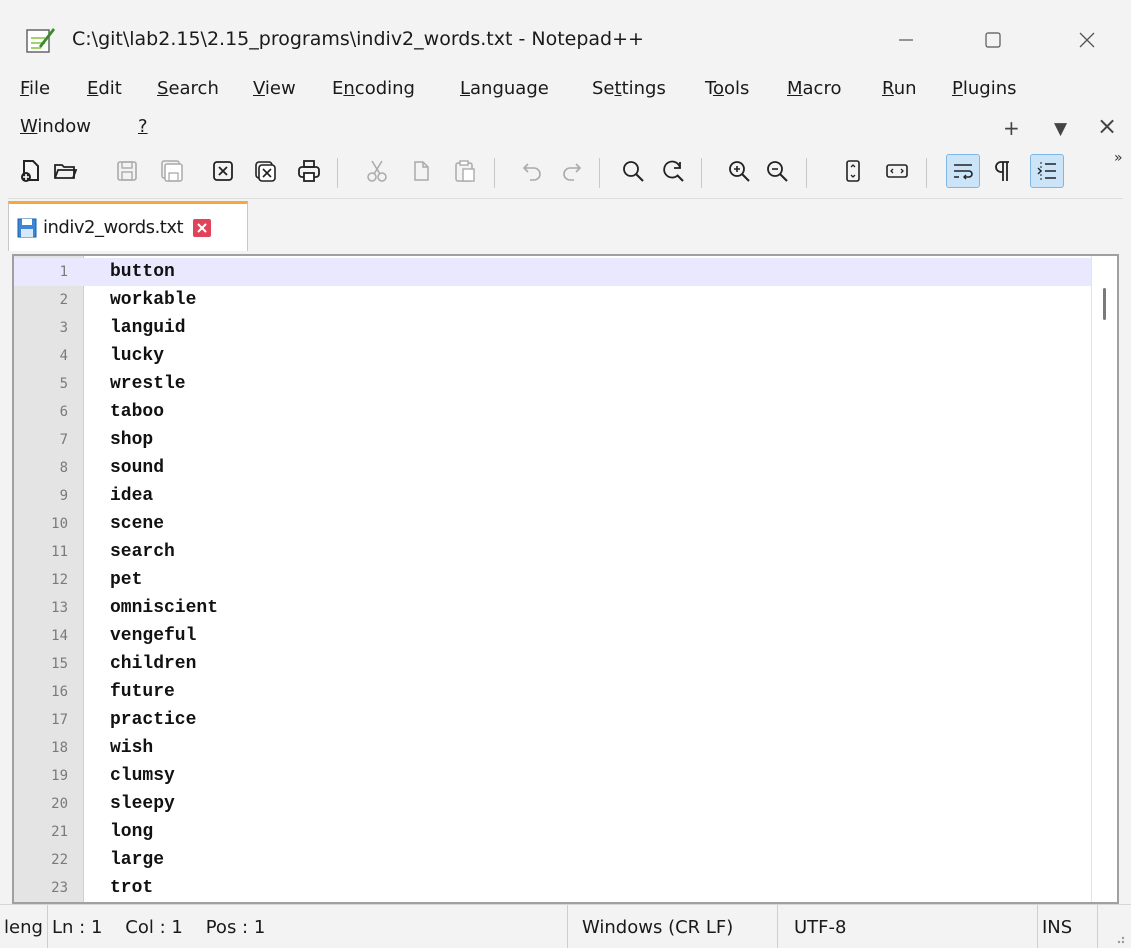 This screenshot has height=948, width=1131. Describe the element at coordinates (552, 664) in the screenshot. I see `text-line: 15 children` at that location.